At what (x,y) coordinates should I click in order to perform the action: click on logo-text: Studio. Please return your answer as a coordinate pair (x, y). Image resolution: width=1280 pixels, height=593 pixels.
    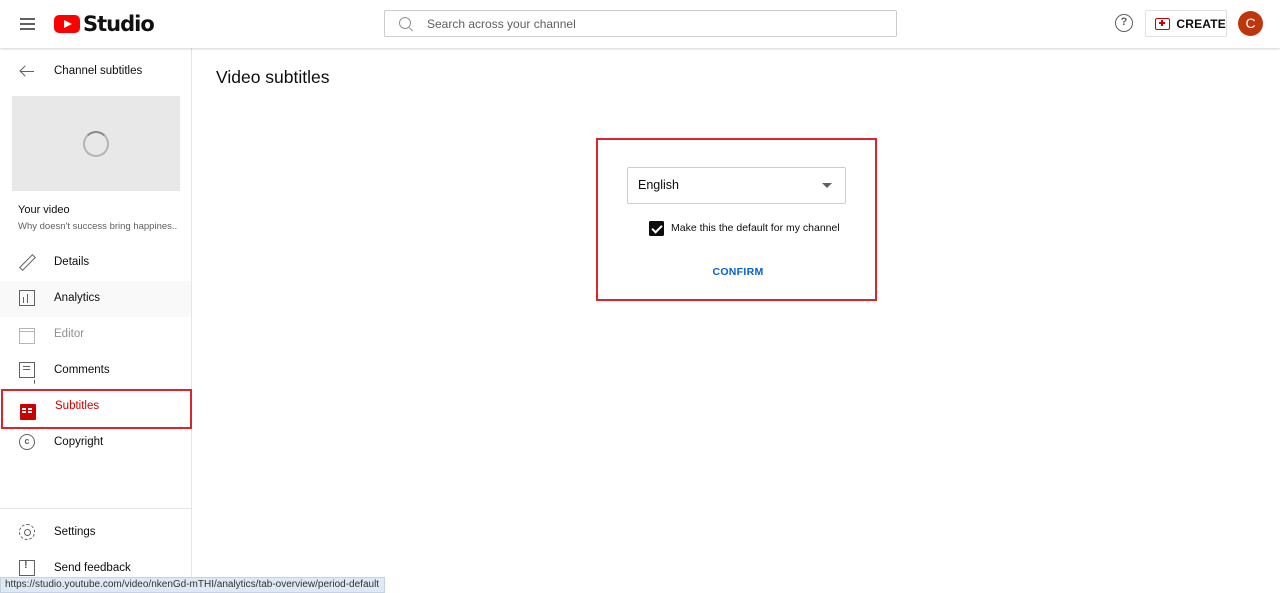
    Looking at the image, I should click on (119, 24).